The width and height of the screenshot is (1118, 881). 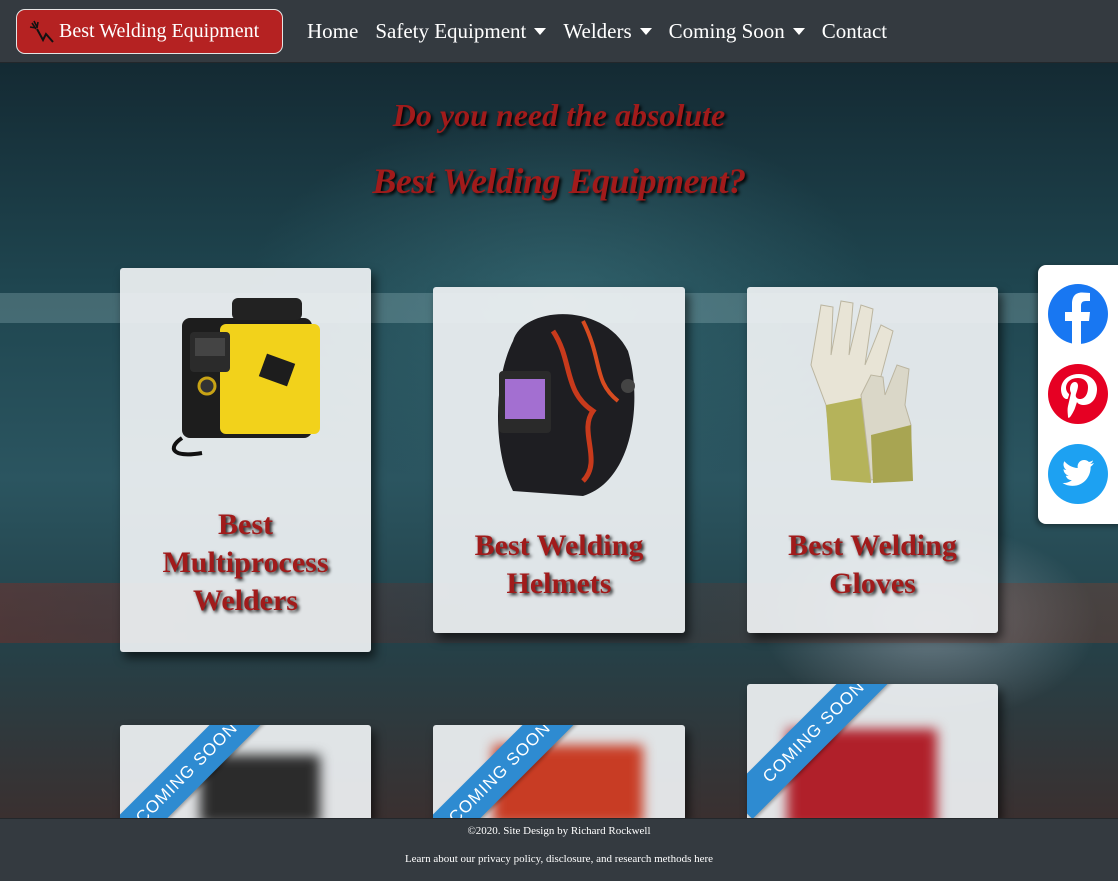 I want to click on nav-coming-soon: Coming Soon, so click(x=737, y=31).